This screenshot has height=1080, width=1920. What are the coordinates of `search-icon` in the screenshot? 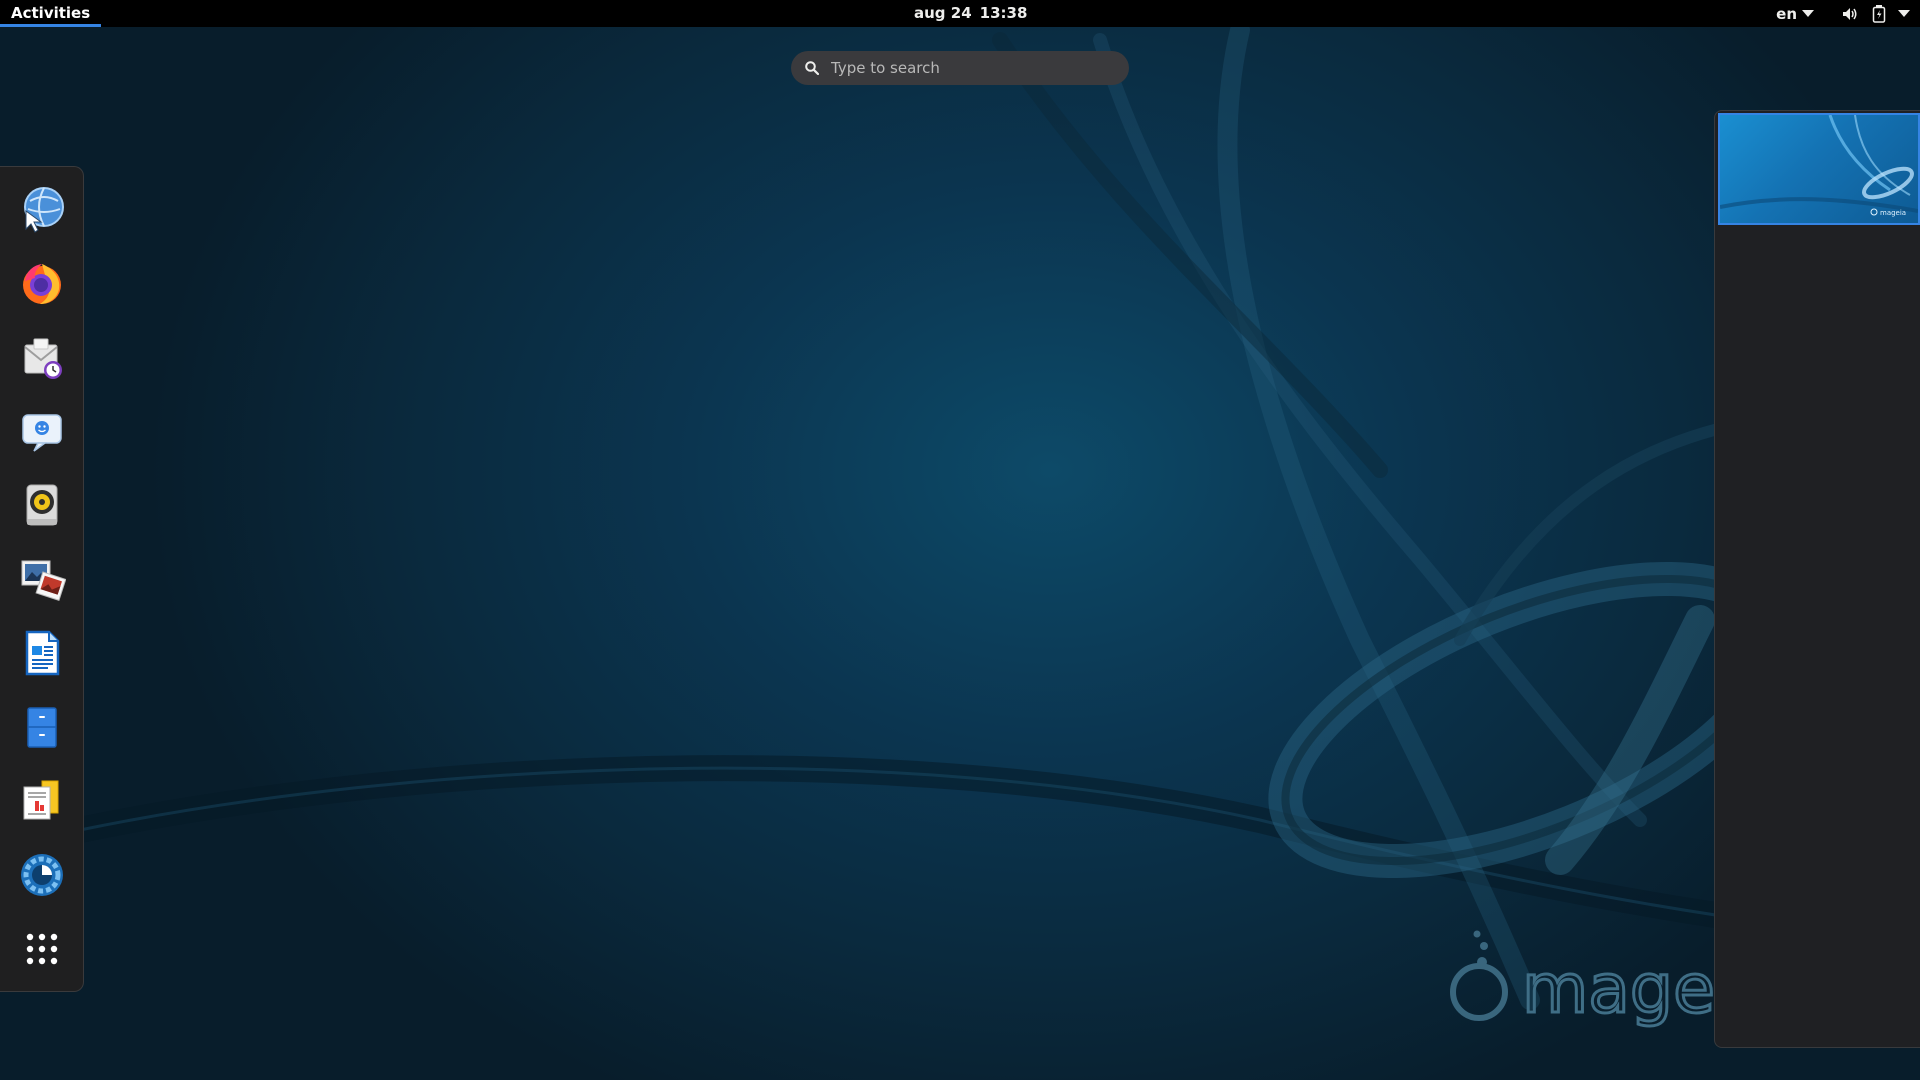 It's located at (812, 68).